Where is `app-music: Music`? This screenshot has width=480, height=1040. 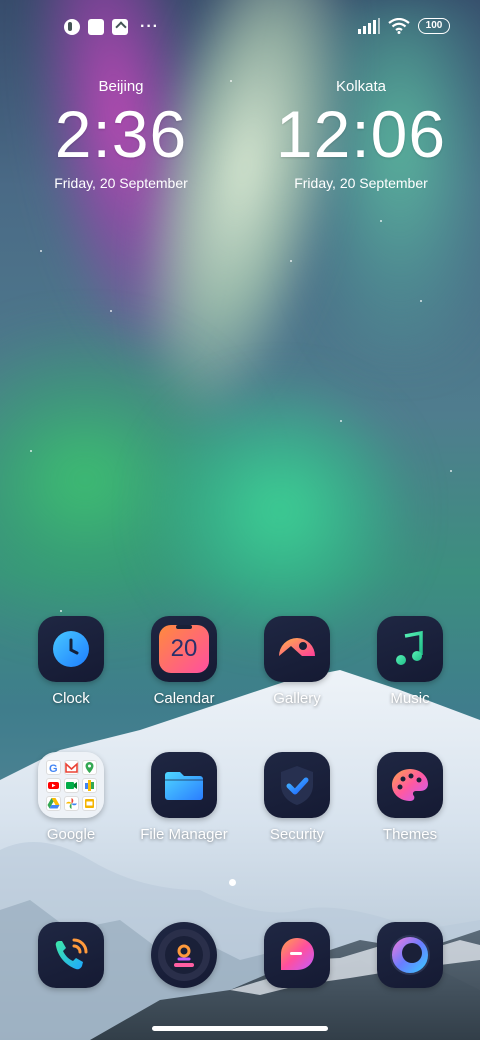
app-music: Music is located at coordinates (410, 662).